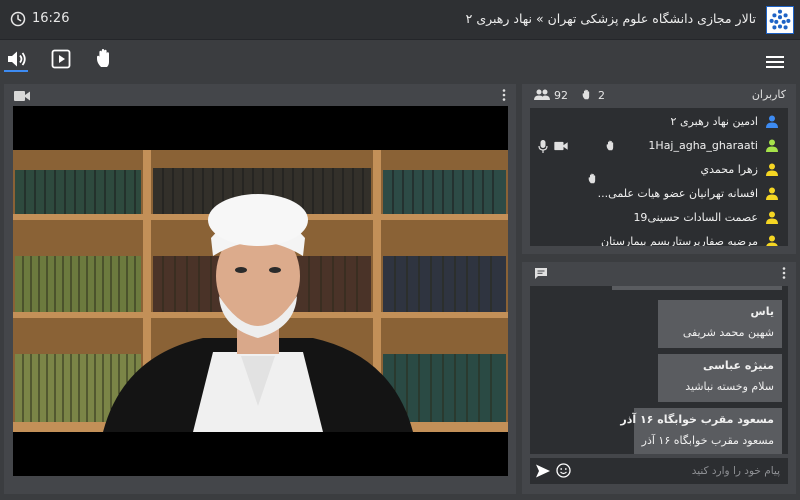  Describe the element at coordinates (679, 240) in the screenshot. I see `user-name: مرضیه صفاریرستاربسم بیمارستان` at that location.